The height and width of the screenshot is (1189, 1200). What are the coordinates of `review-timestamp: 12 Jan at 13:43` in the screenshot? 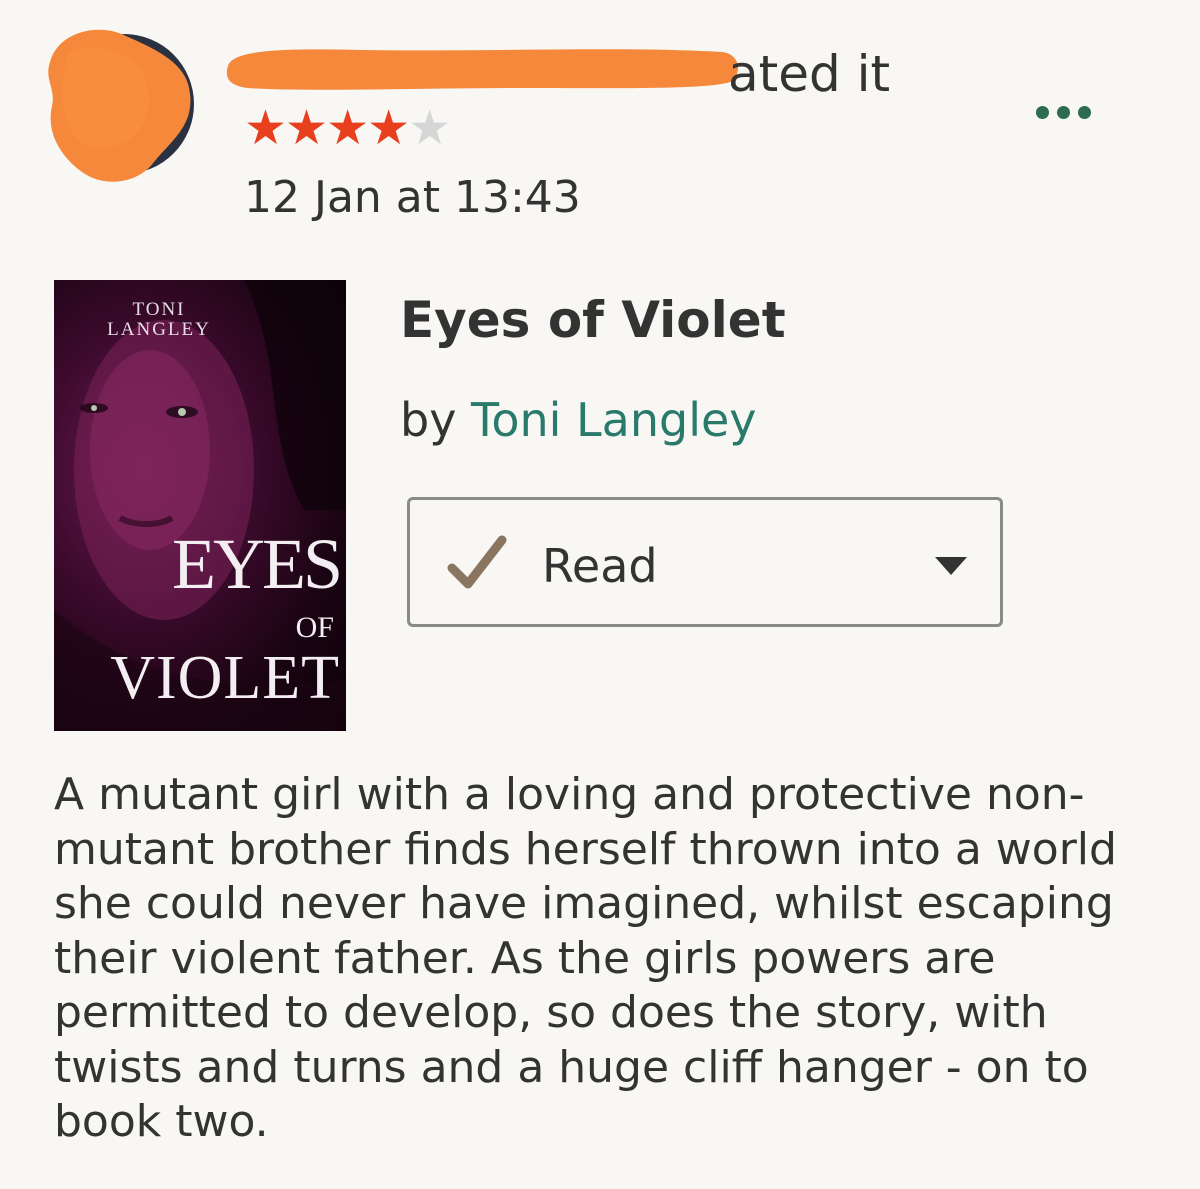 It's located at (412, 198).